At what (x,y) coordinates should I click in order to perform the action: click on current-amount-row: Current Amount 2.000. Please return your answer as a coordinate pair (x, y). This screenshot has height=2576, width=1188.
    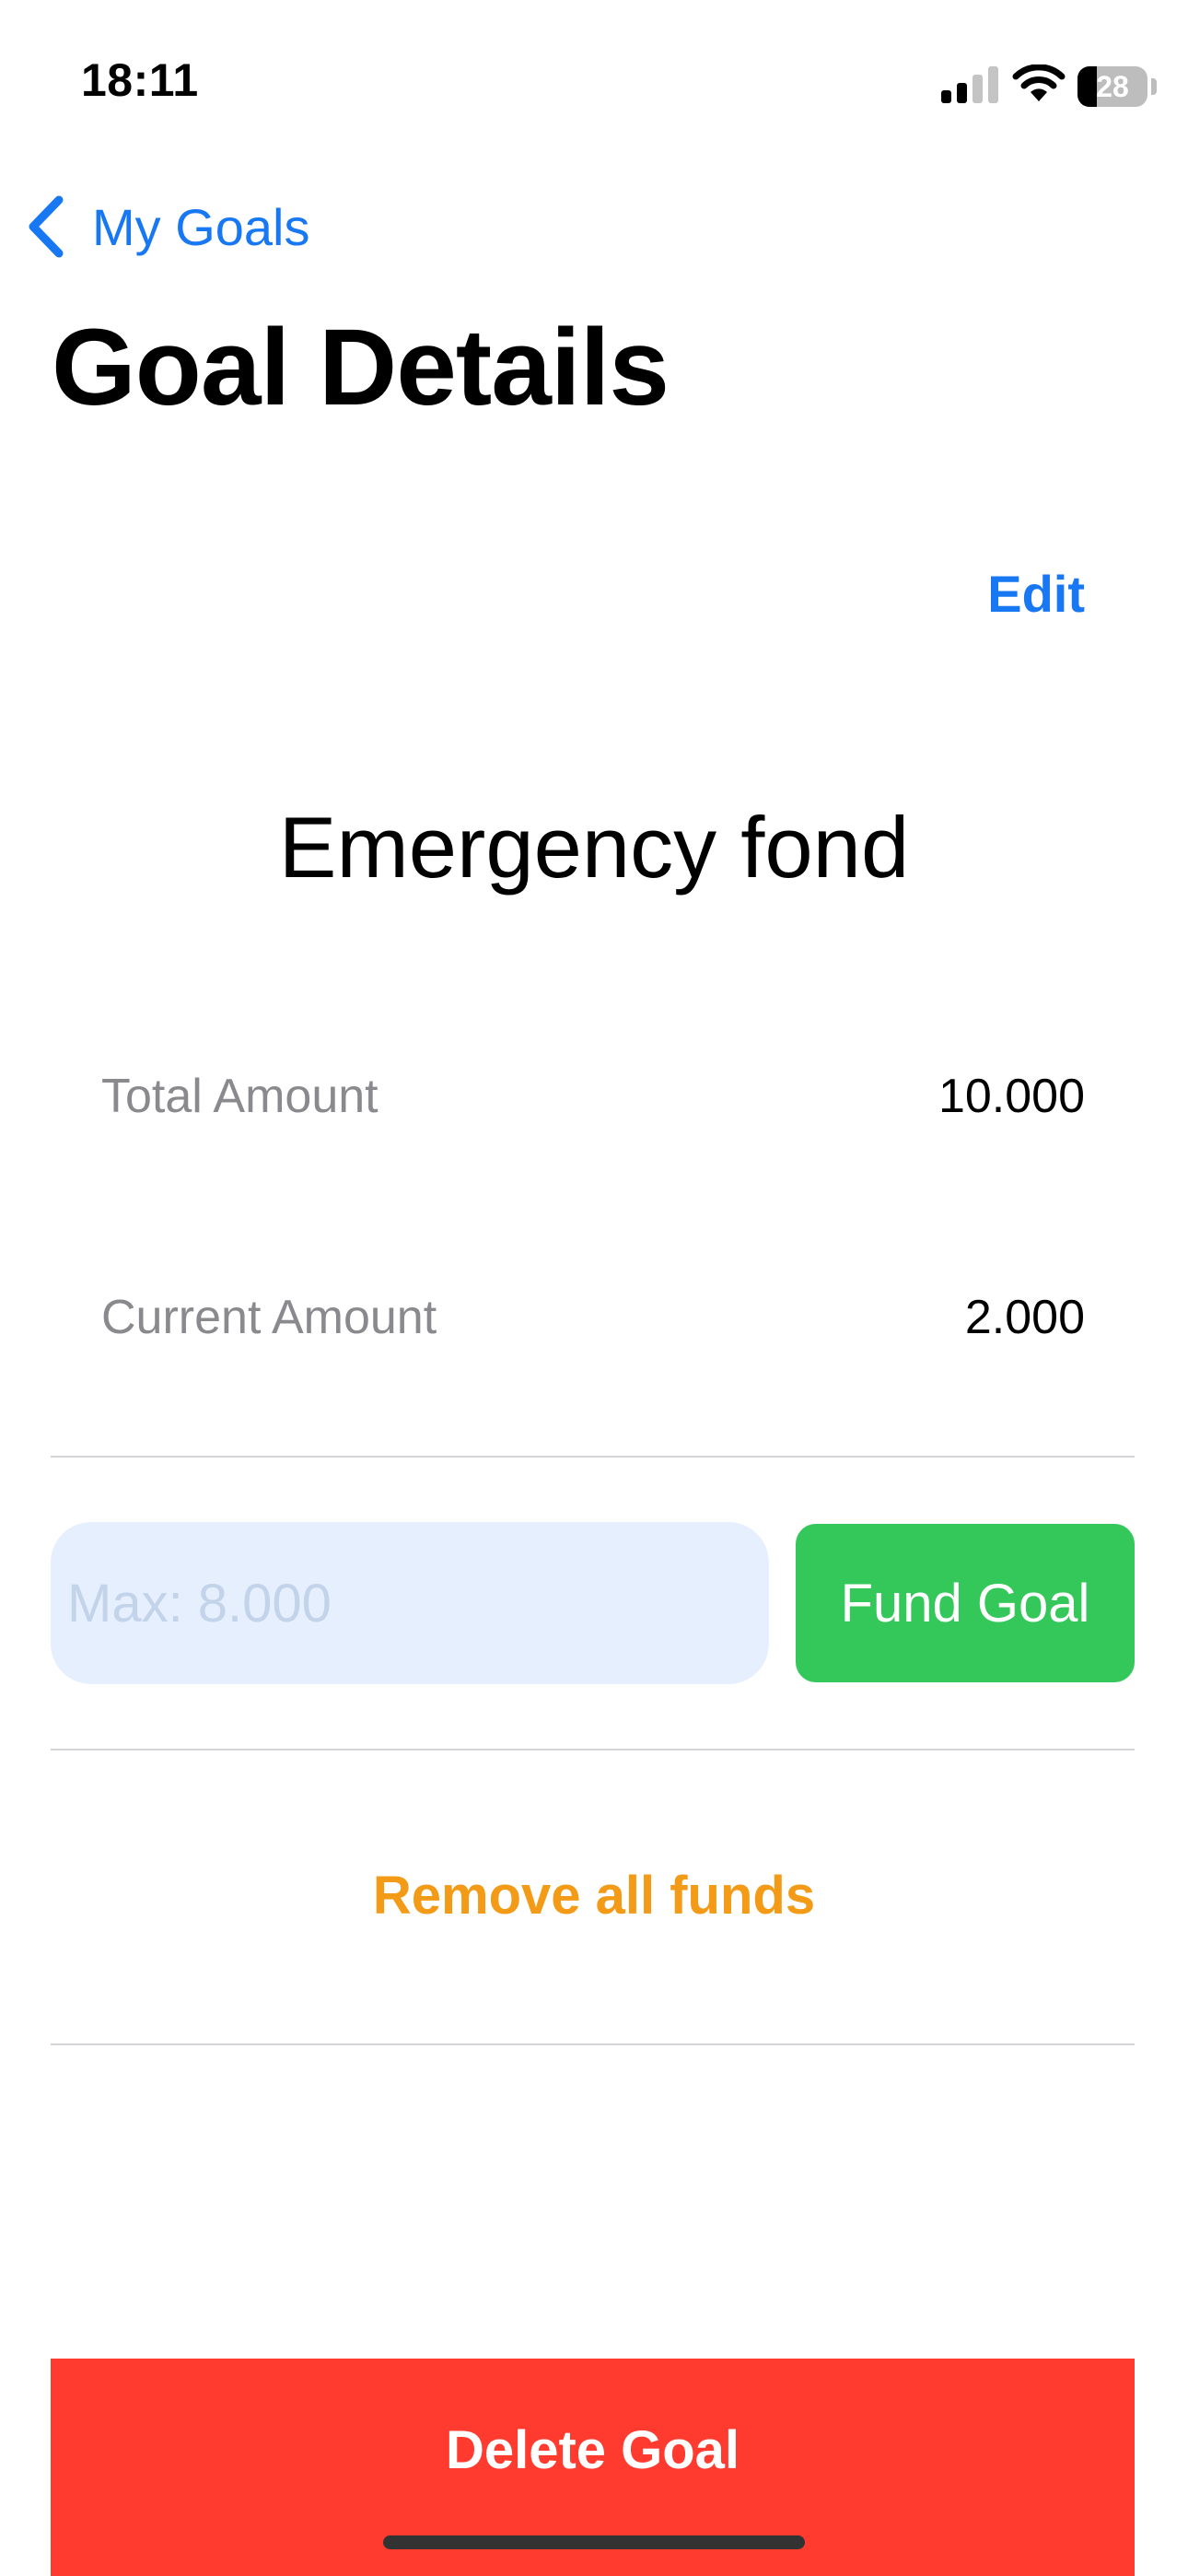
    Looking at the image, I should click on (593, 1317).